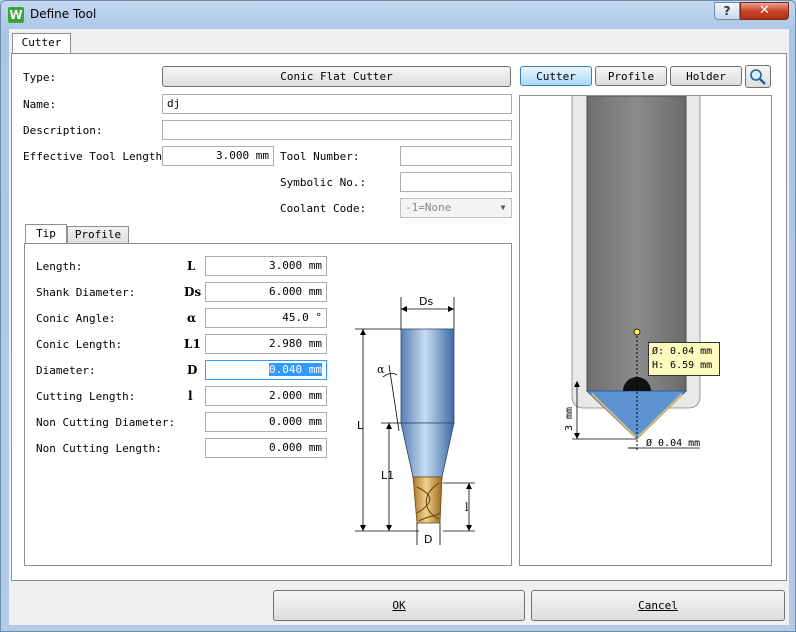 The image size is (796, 632). I want to click on cancel-button: Cancel, so click(658, 605).